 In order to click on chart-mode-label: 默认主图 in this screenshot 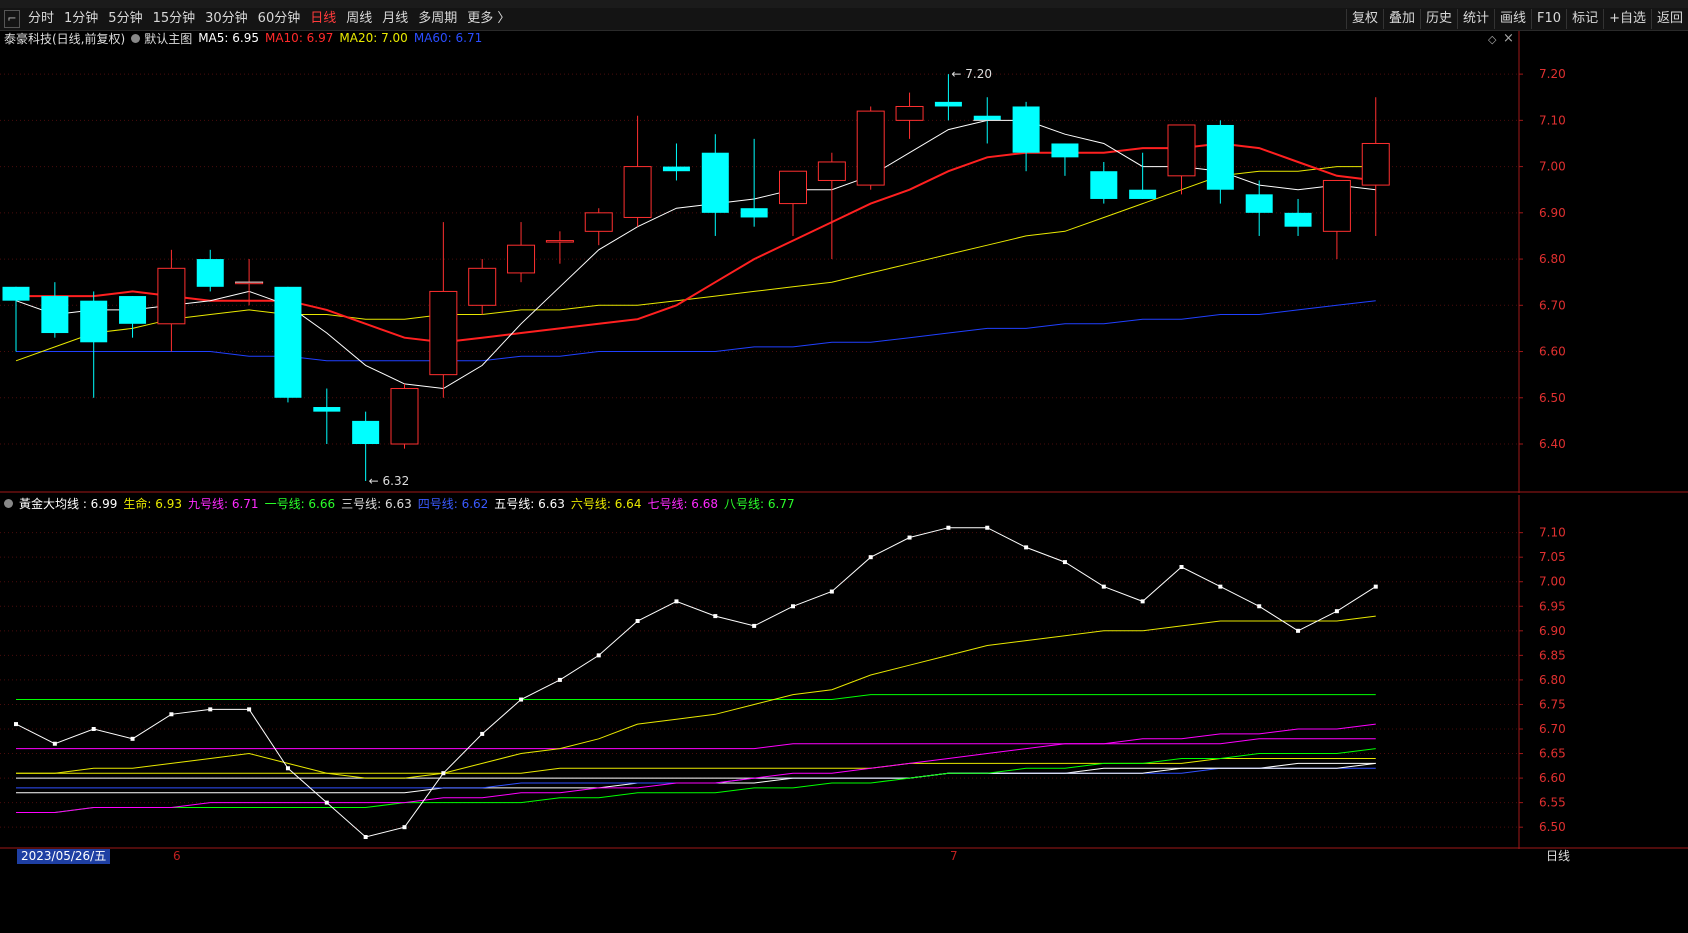, I will do `click(161, 38)`.